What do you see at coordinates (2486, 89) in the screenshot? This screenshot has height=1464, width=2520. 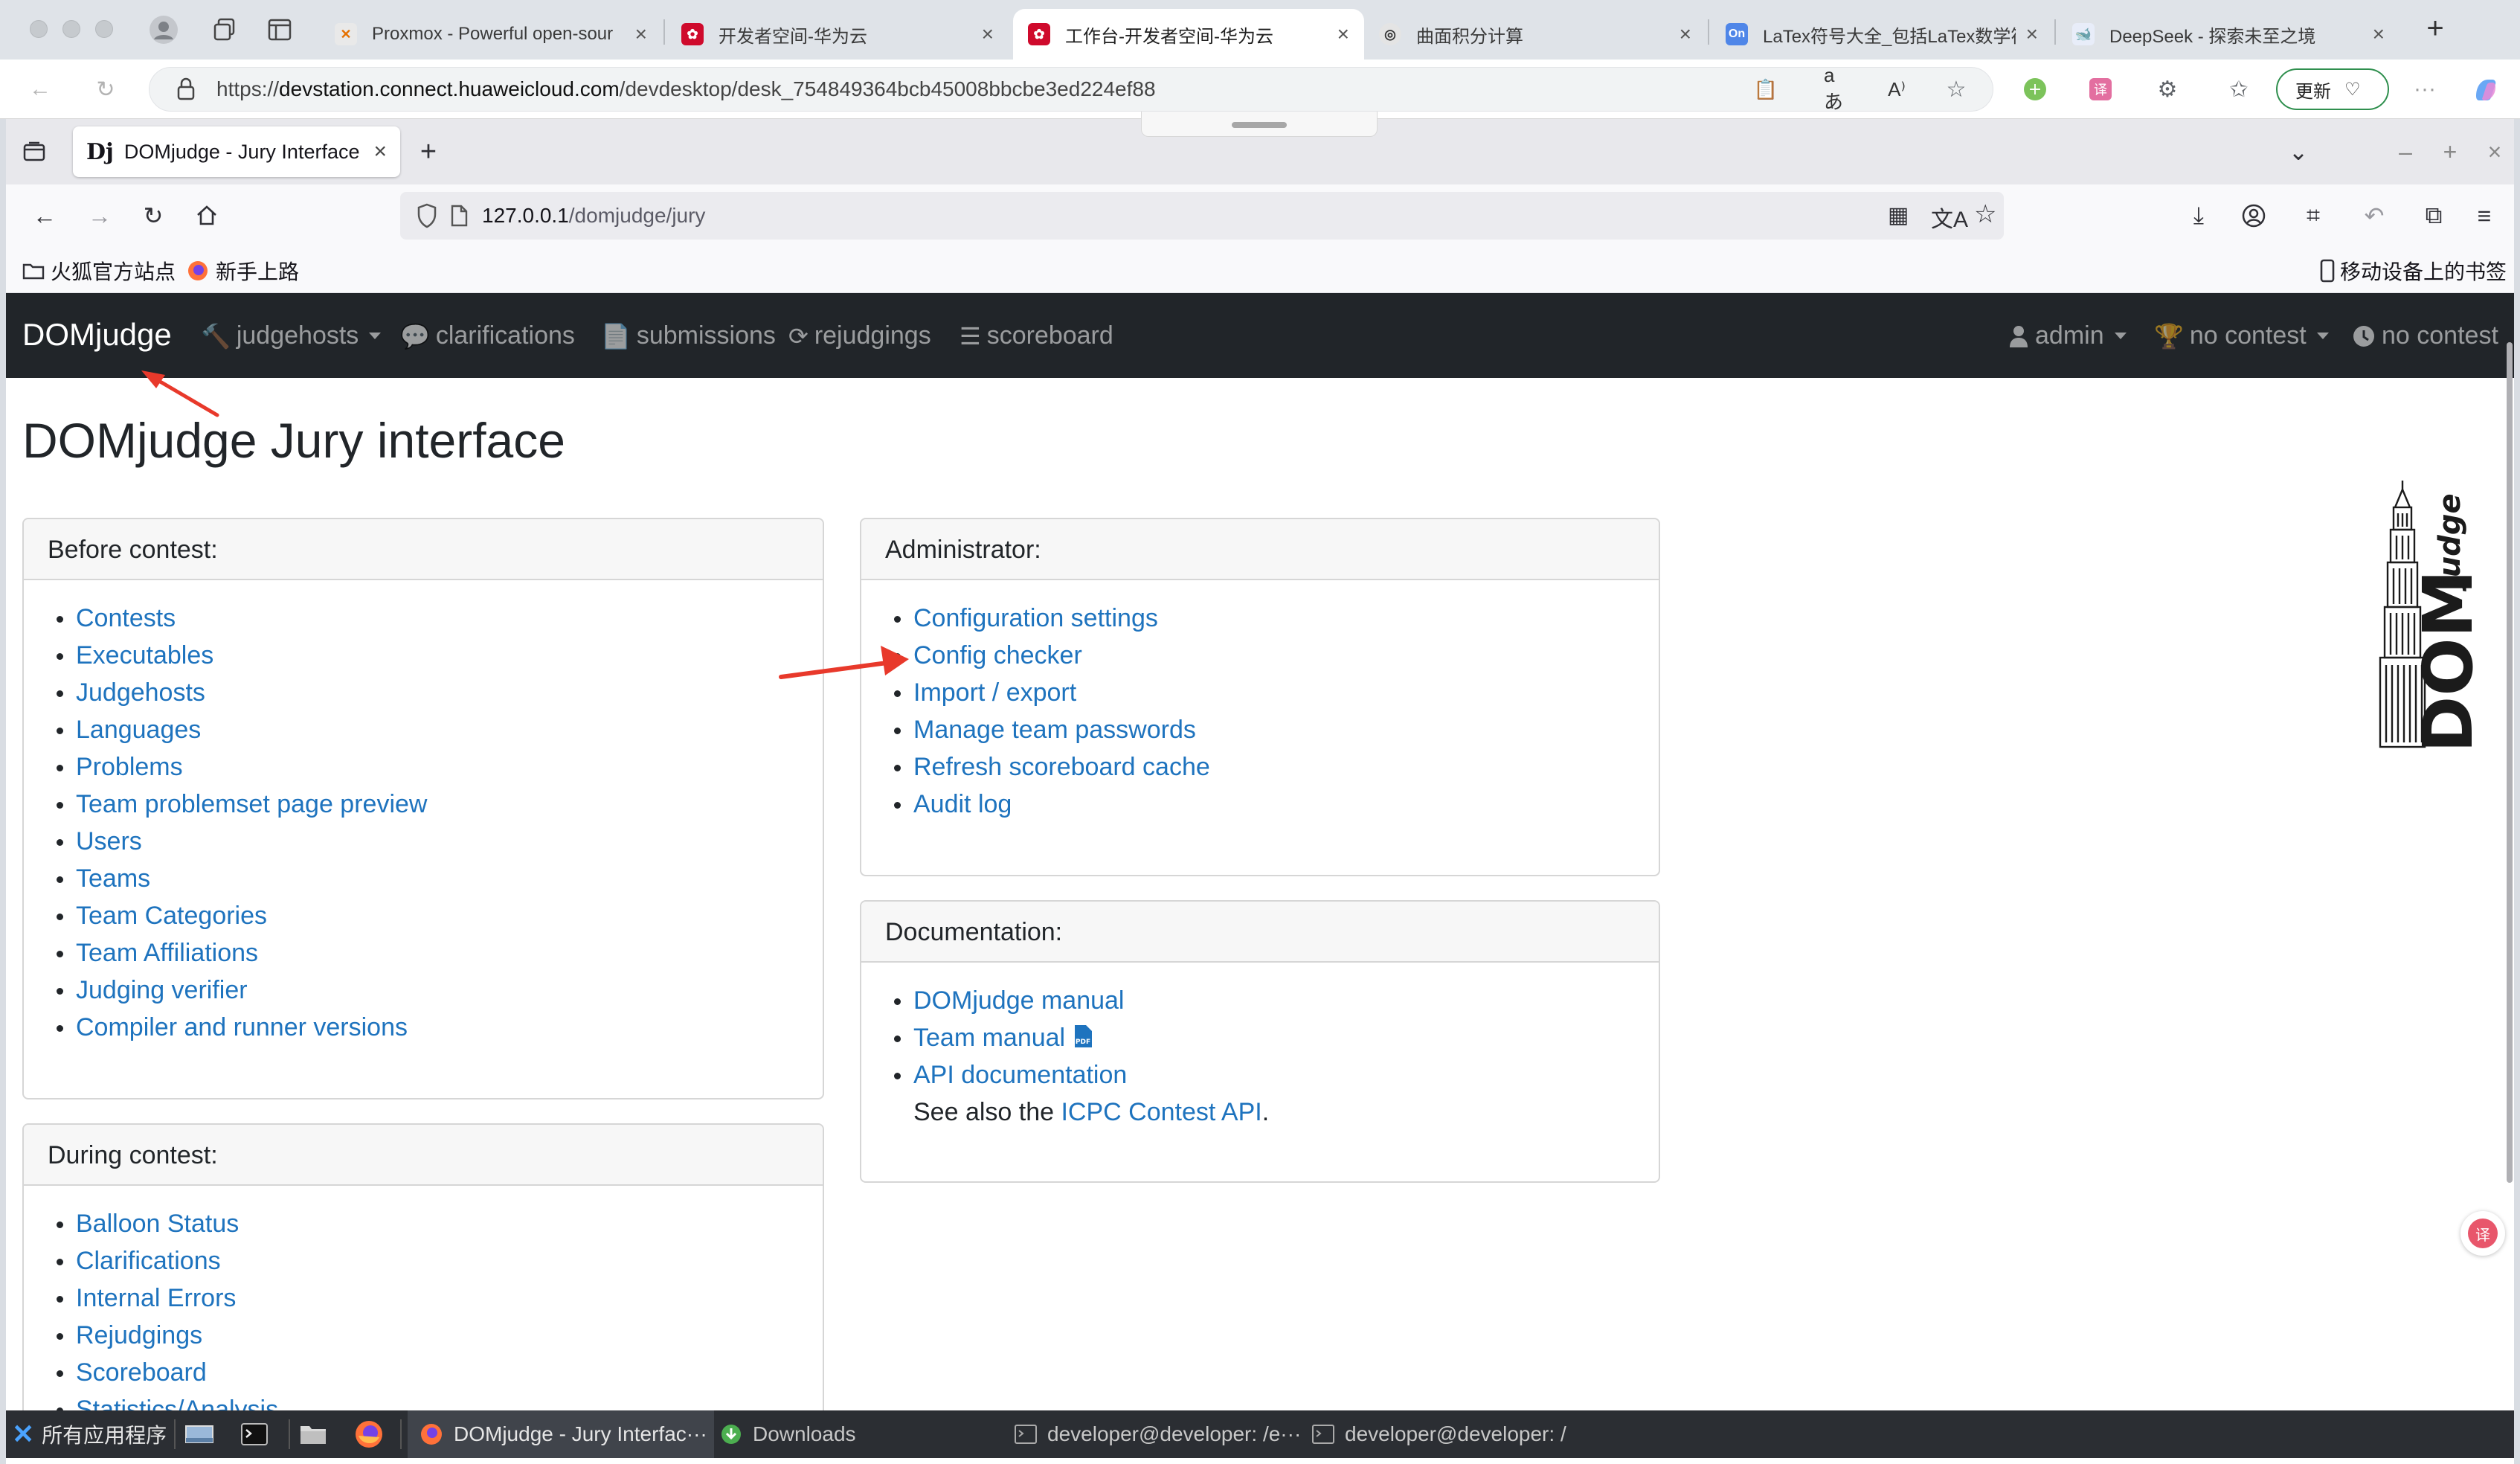 I see `copilot-icon` at bounding box center [2486, 89].